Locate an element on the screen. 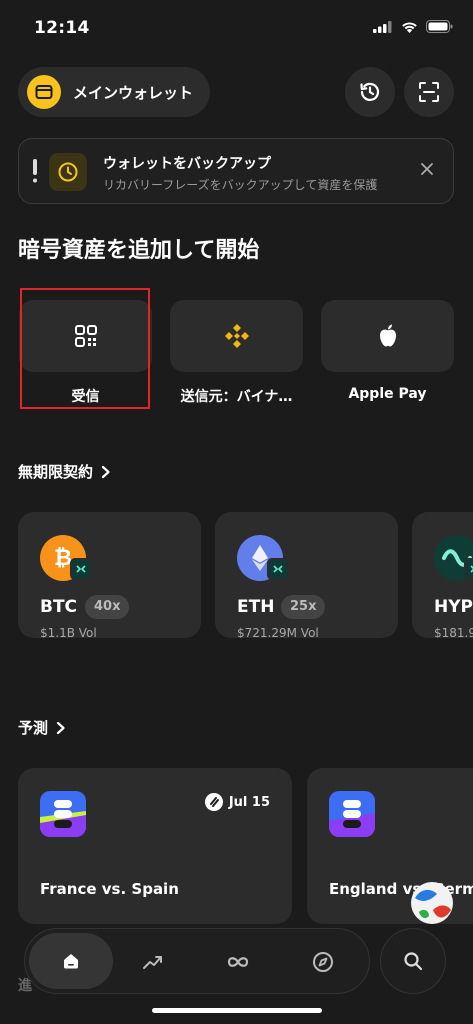 The height and width of the screenshot is (1024, 473). scan-button is located at coordinates (429, 92).